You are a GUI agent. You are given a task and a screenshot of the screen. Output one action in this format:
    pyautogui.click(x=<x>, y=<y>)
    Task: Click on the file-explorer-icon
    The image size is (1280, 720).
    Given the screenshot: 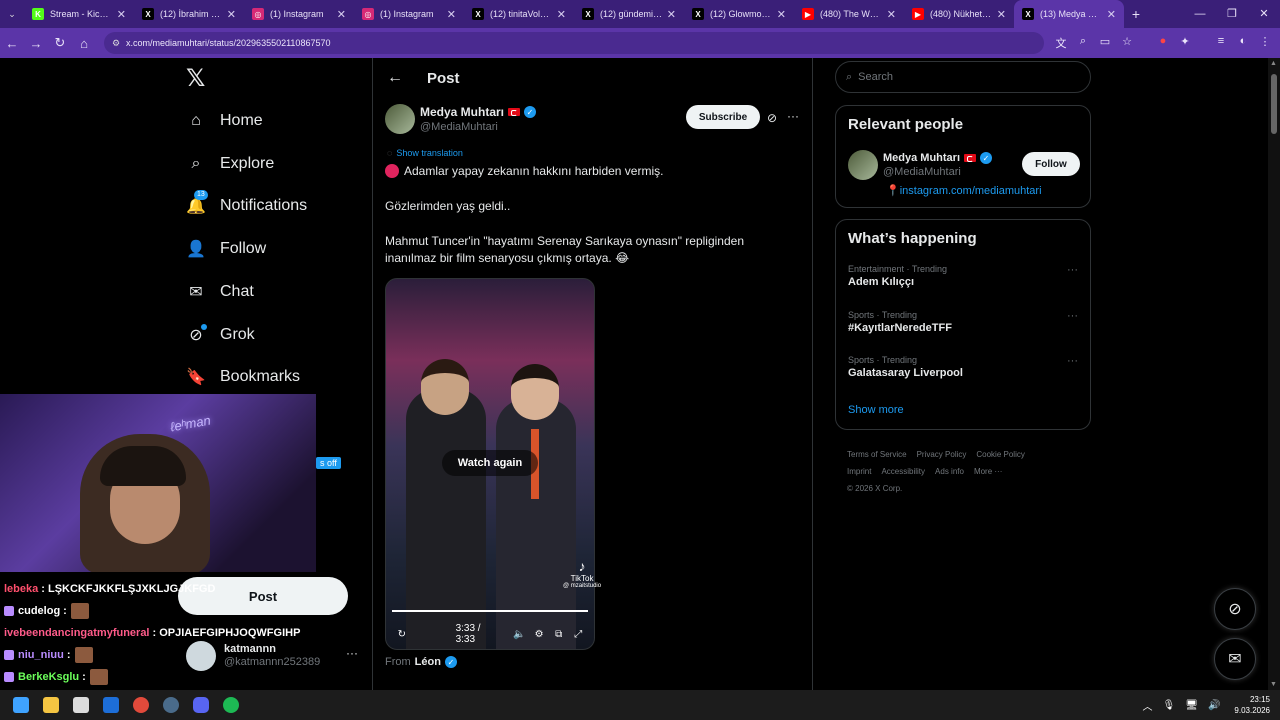 What is the action you would take?
    pyautogui.click(x=51, y=705)
    